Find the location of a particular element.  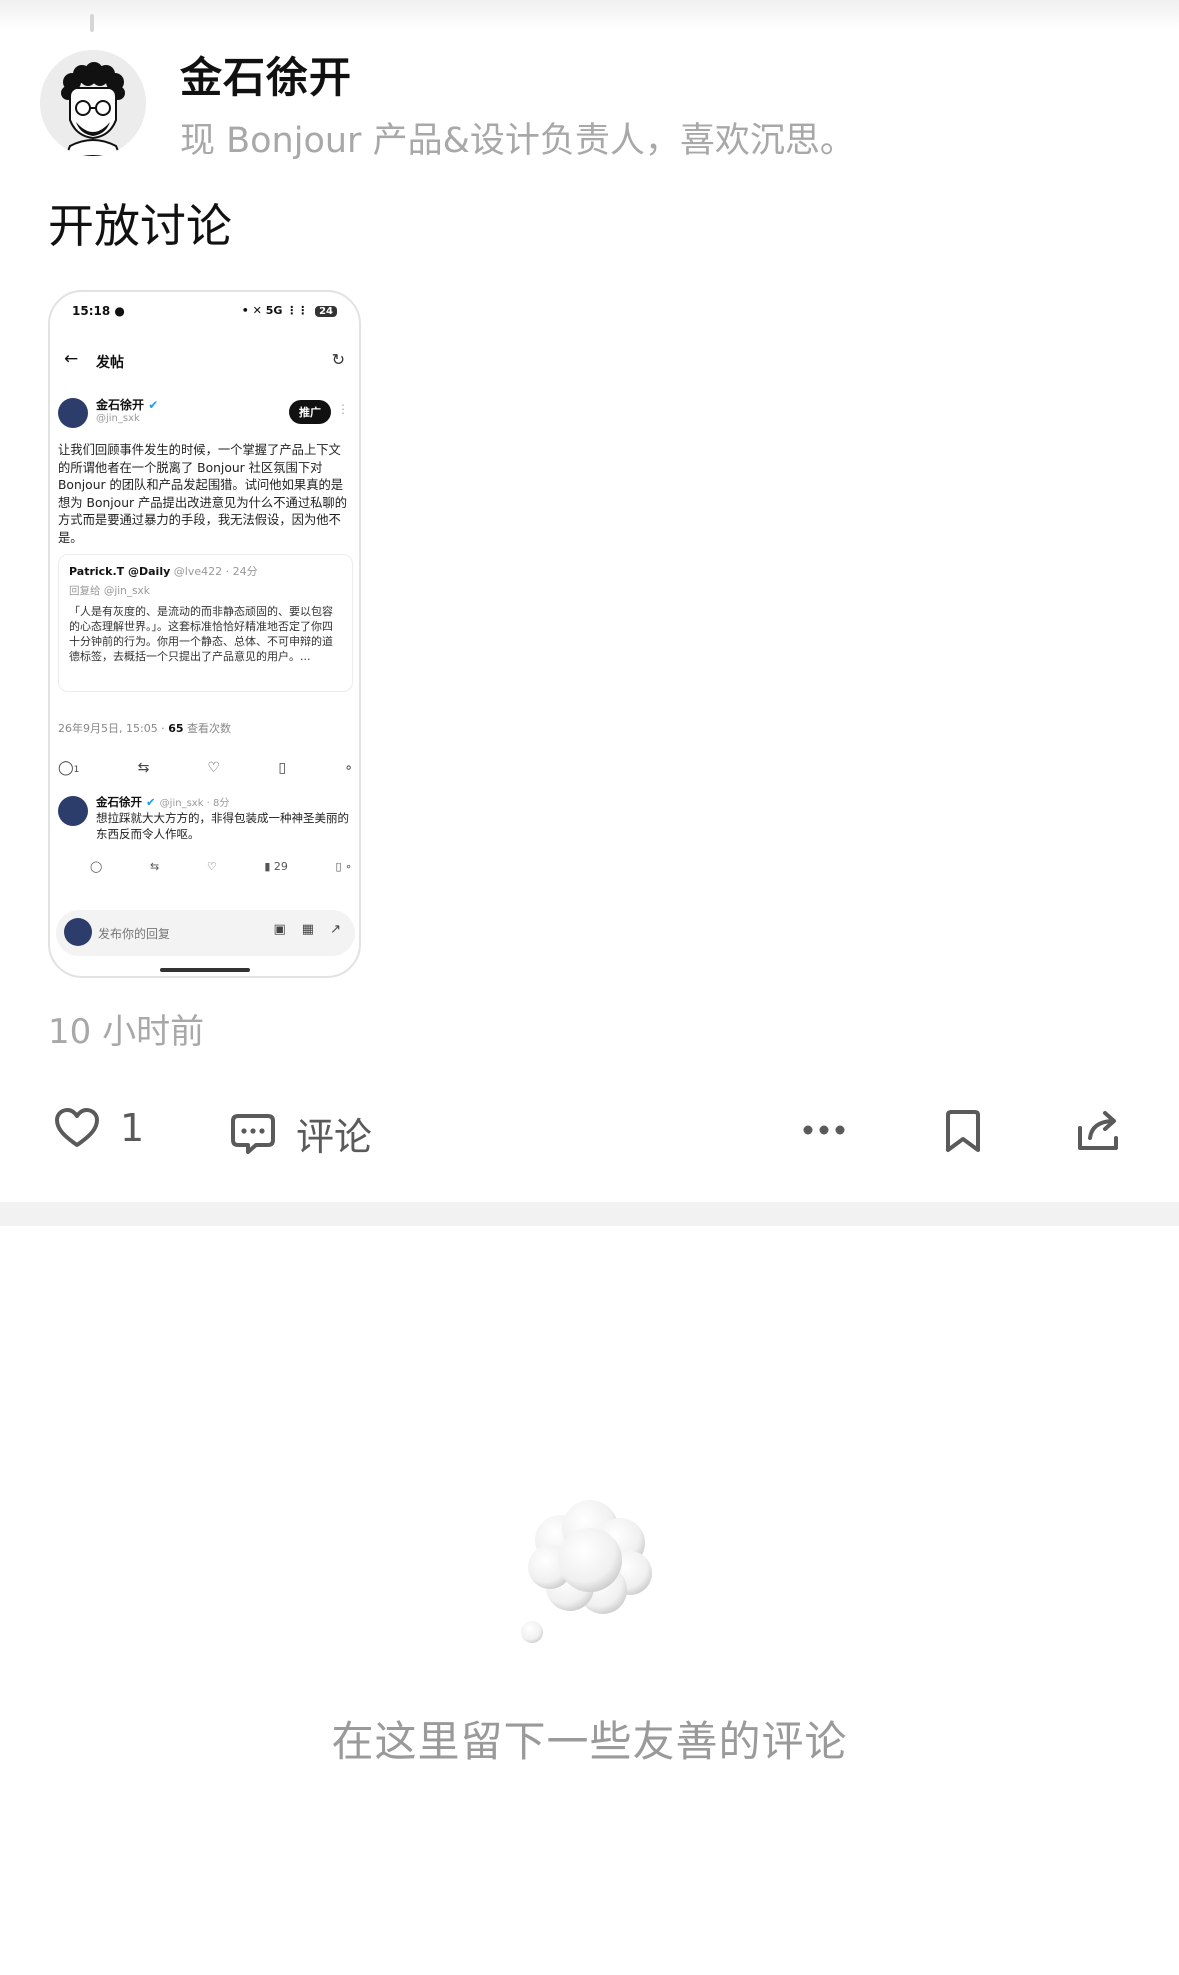

shot-compose-icons: ▣ ▦ ↗ is located at coordinates (308, 929).